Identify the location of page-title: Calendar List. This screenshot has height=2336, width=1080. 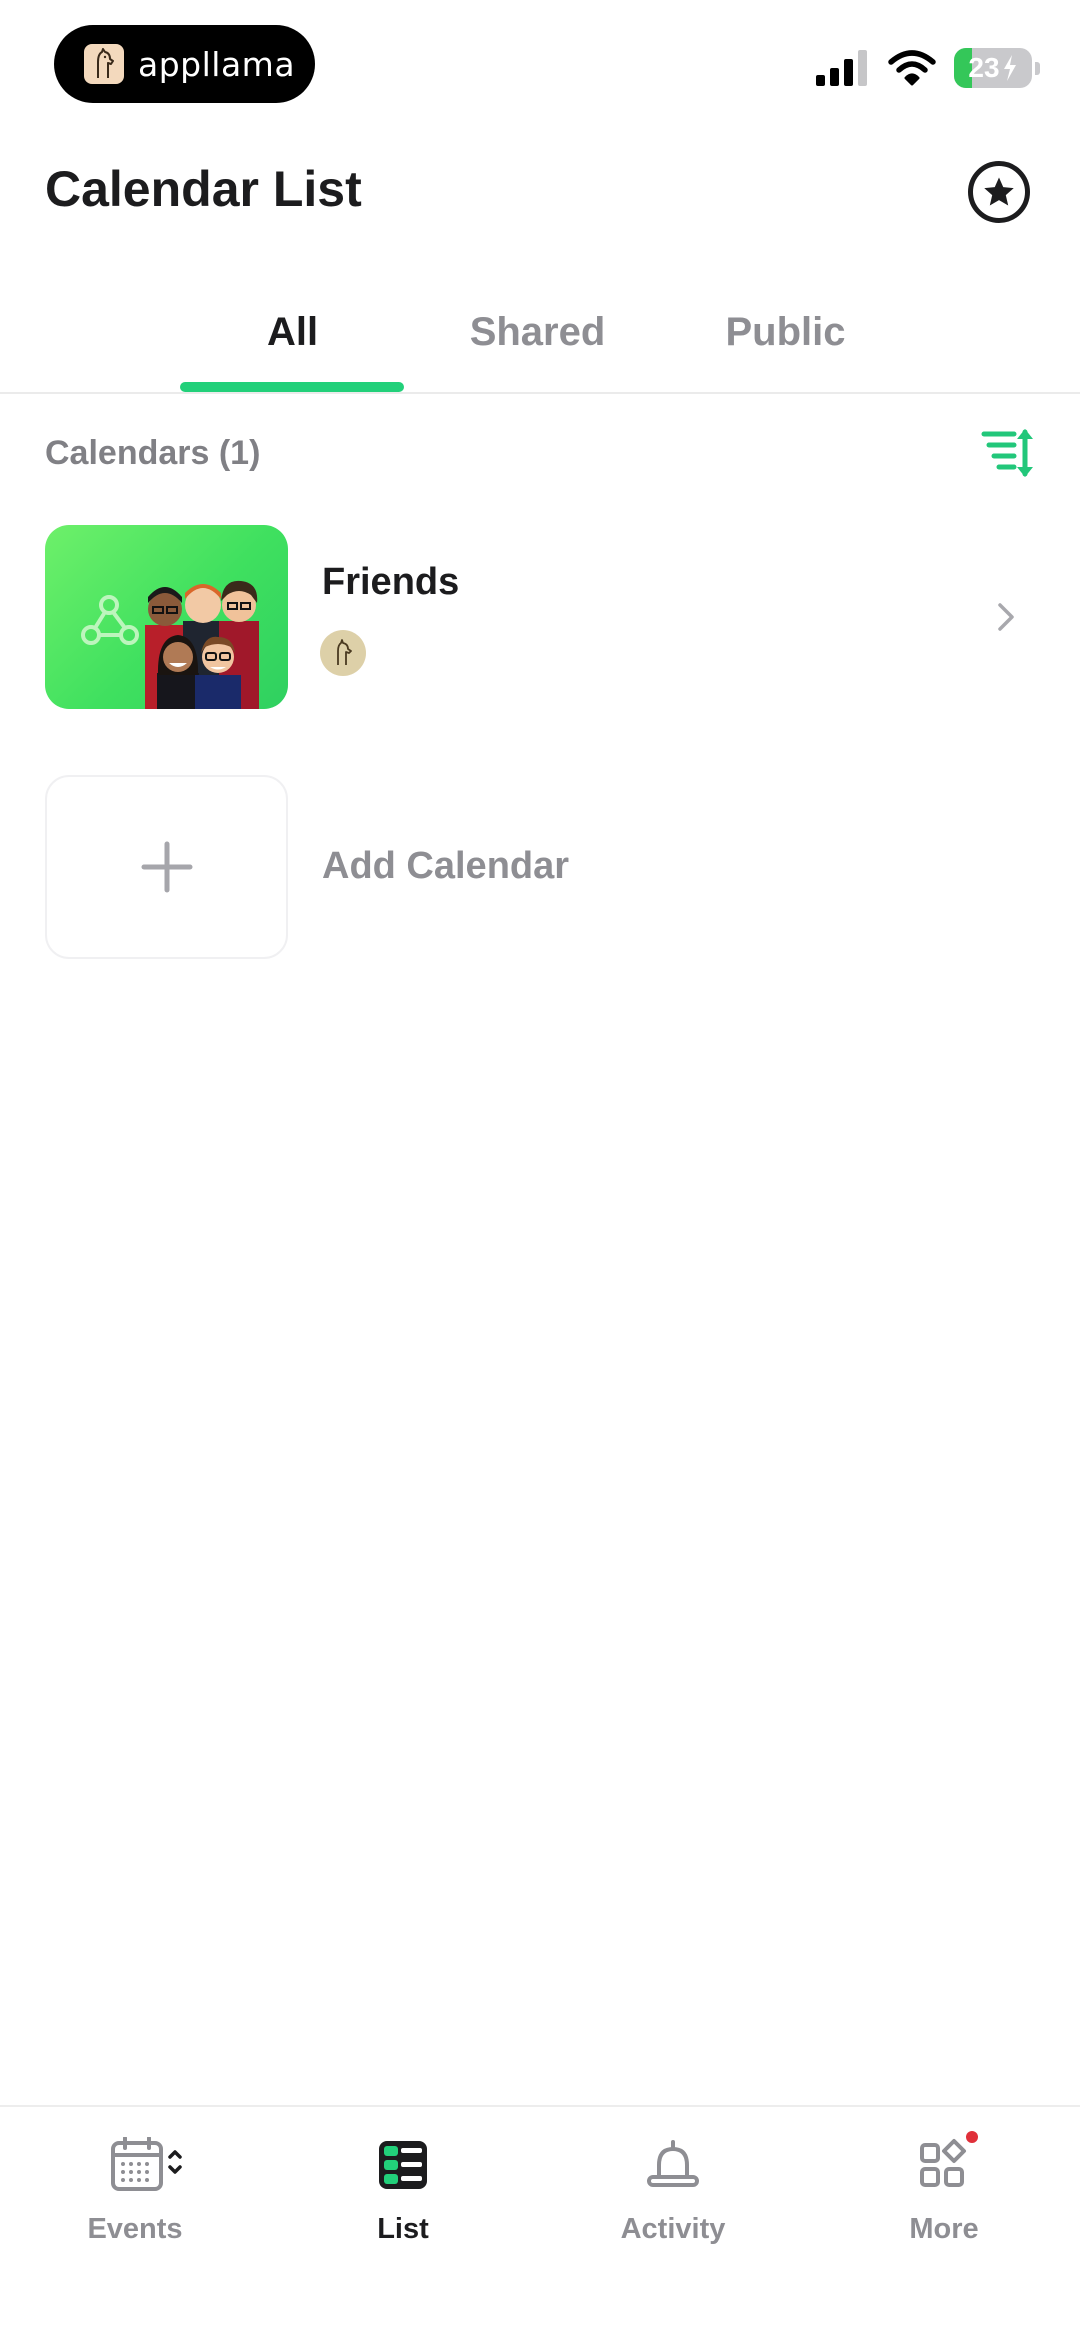
(203, 189).